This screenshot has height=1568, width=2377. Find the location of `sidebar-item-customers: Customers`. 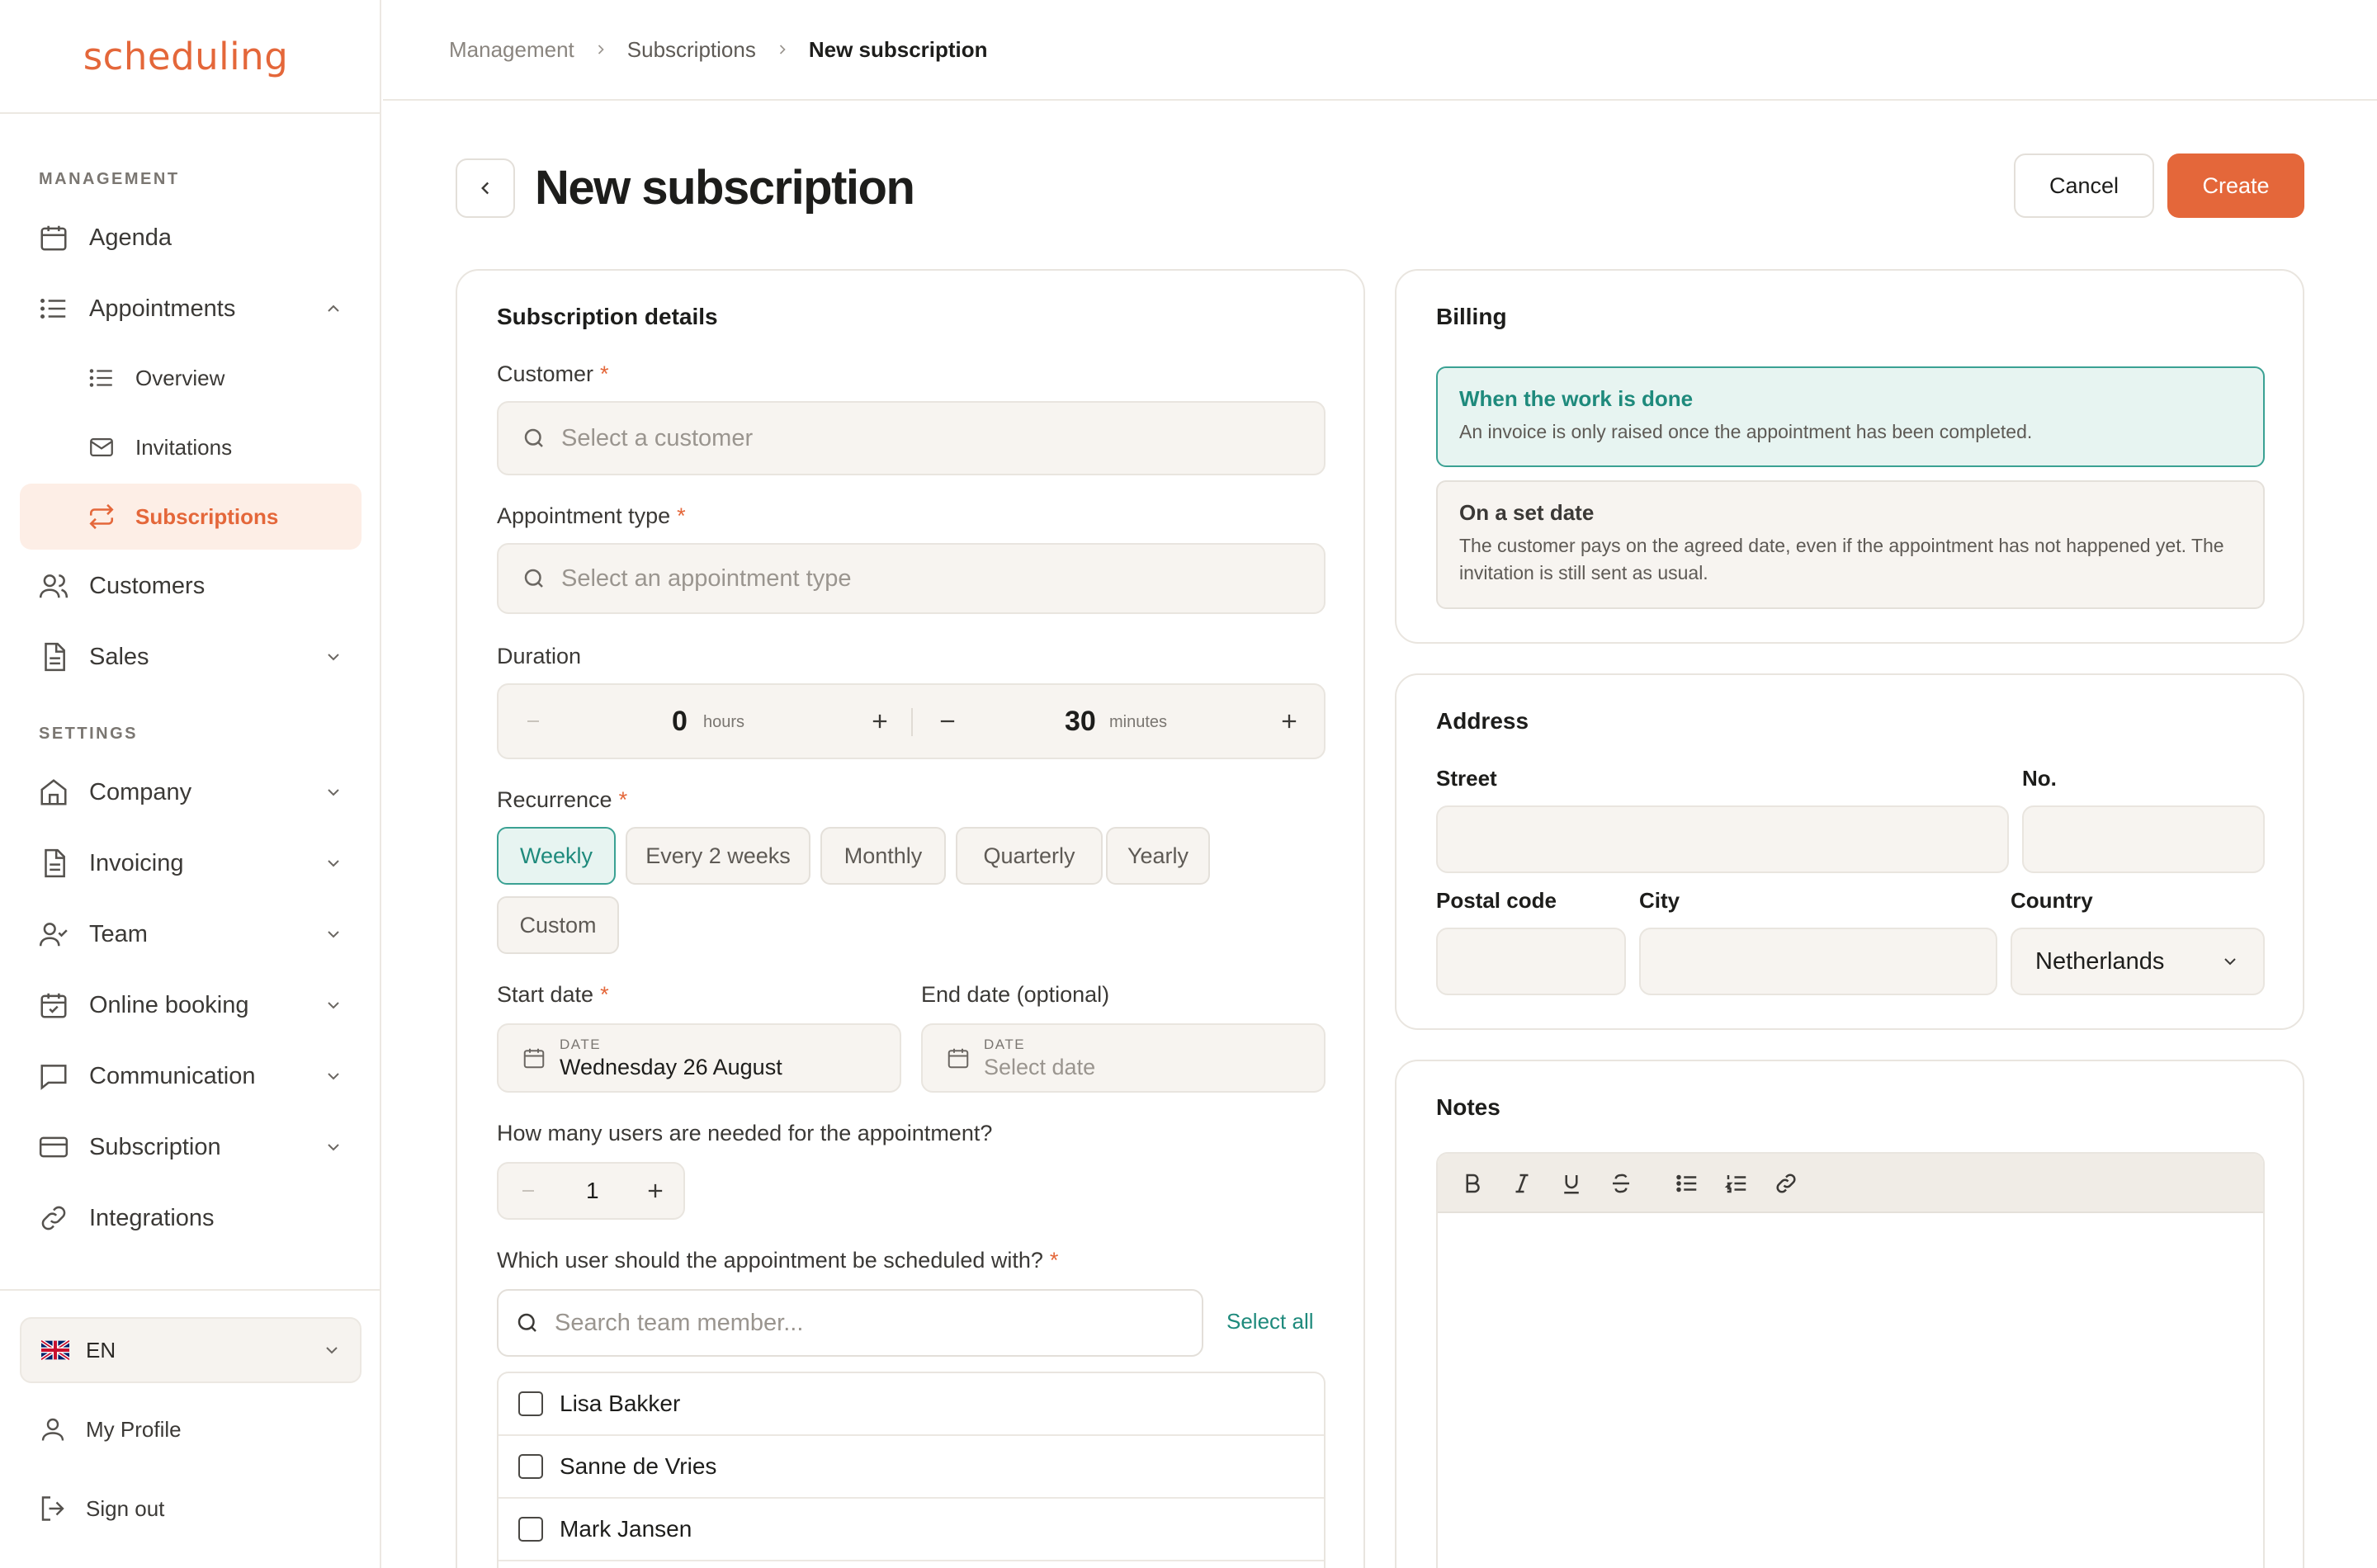

sidebar-item-customers: Customers is located at coordinates (191, 586).